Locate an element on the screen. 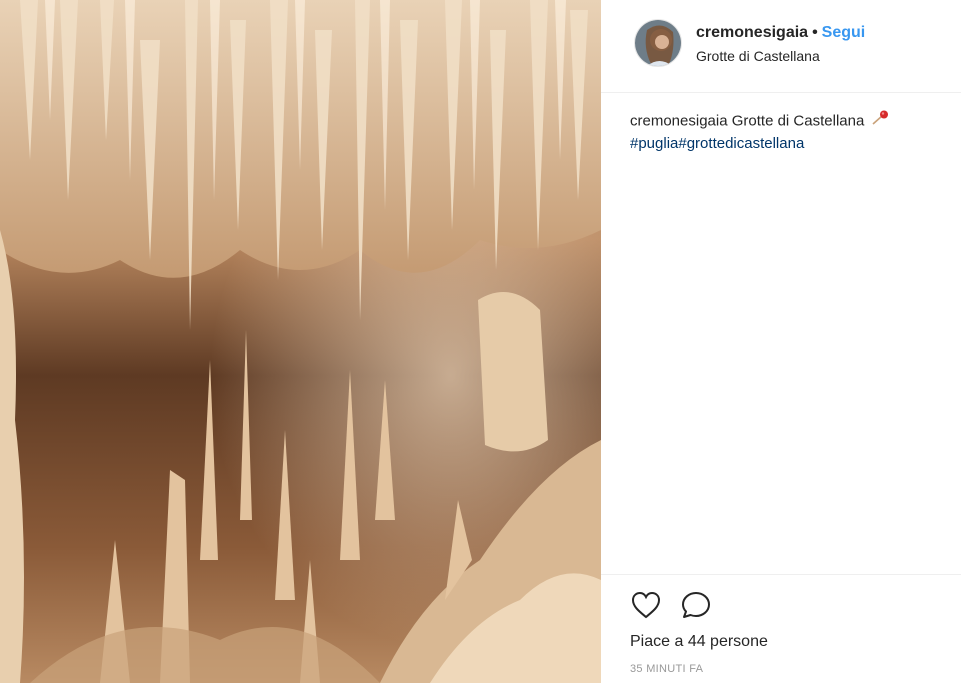  heart-outline-icon is located at coordinates (646, 605).